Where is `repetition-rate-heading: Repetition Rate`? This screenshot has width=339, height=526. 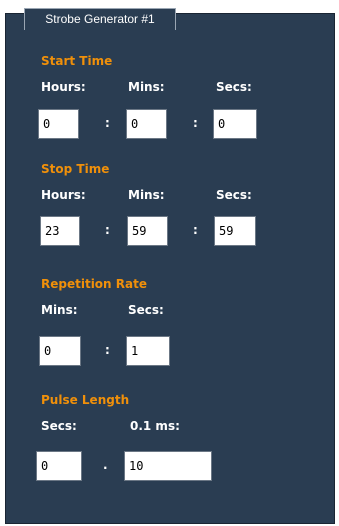 repetition-rate-heading: Repetition Rate is located at coordinates (94, 284).